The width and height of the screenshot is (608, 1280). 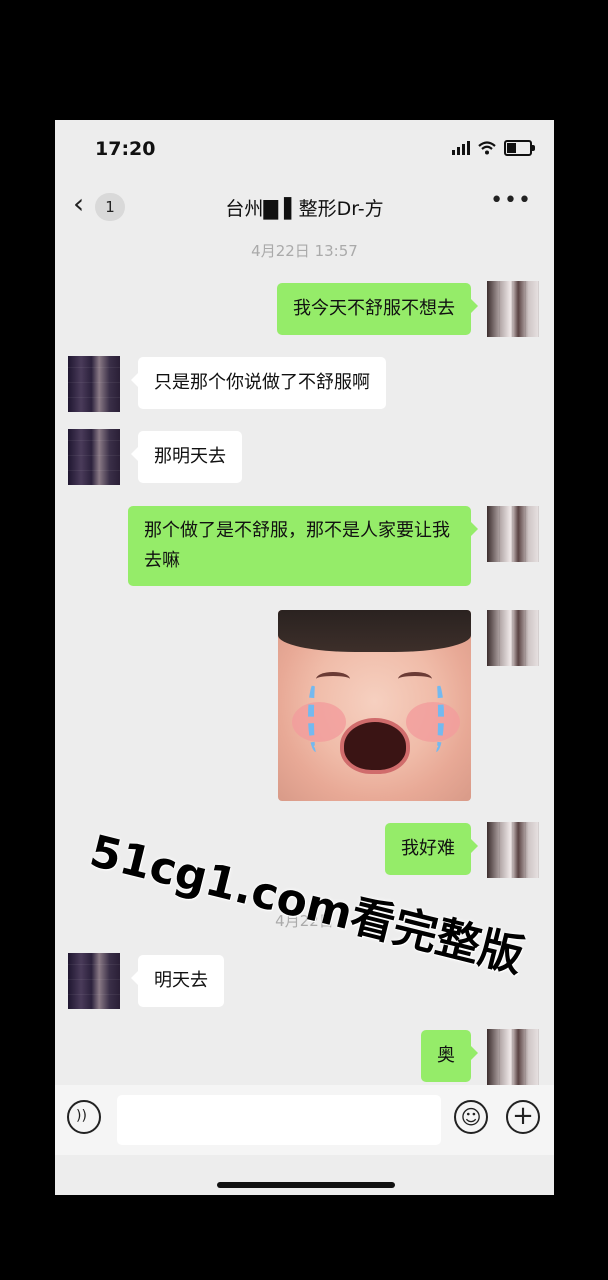 What do you see at coordinates (461, 148) in the screenshot?
I see `signal-icon` at bounding box center [461, 148].